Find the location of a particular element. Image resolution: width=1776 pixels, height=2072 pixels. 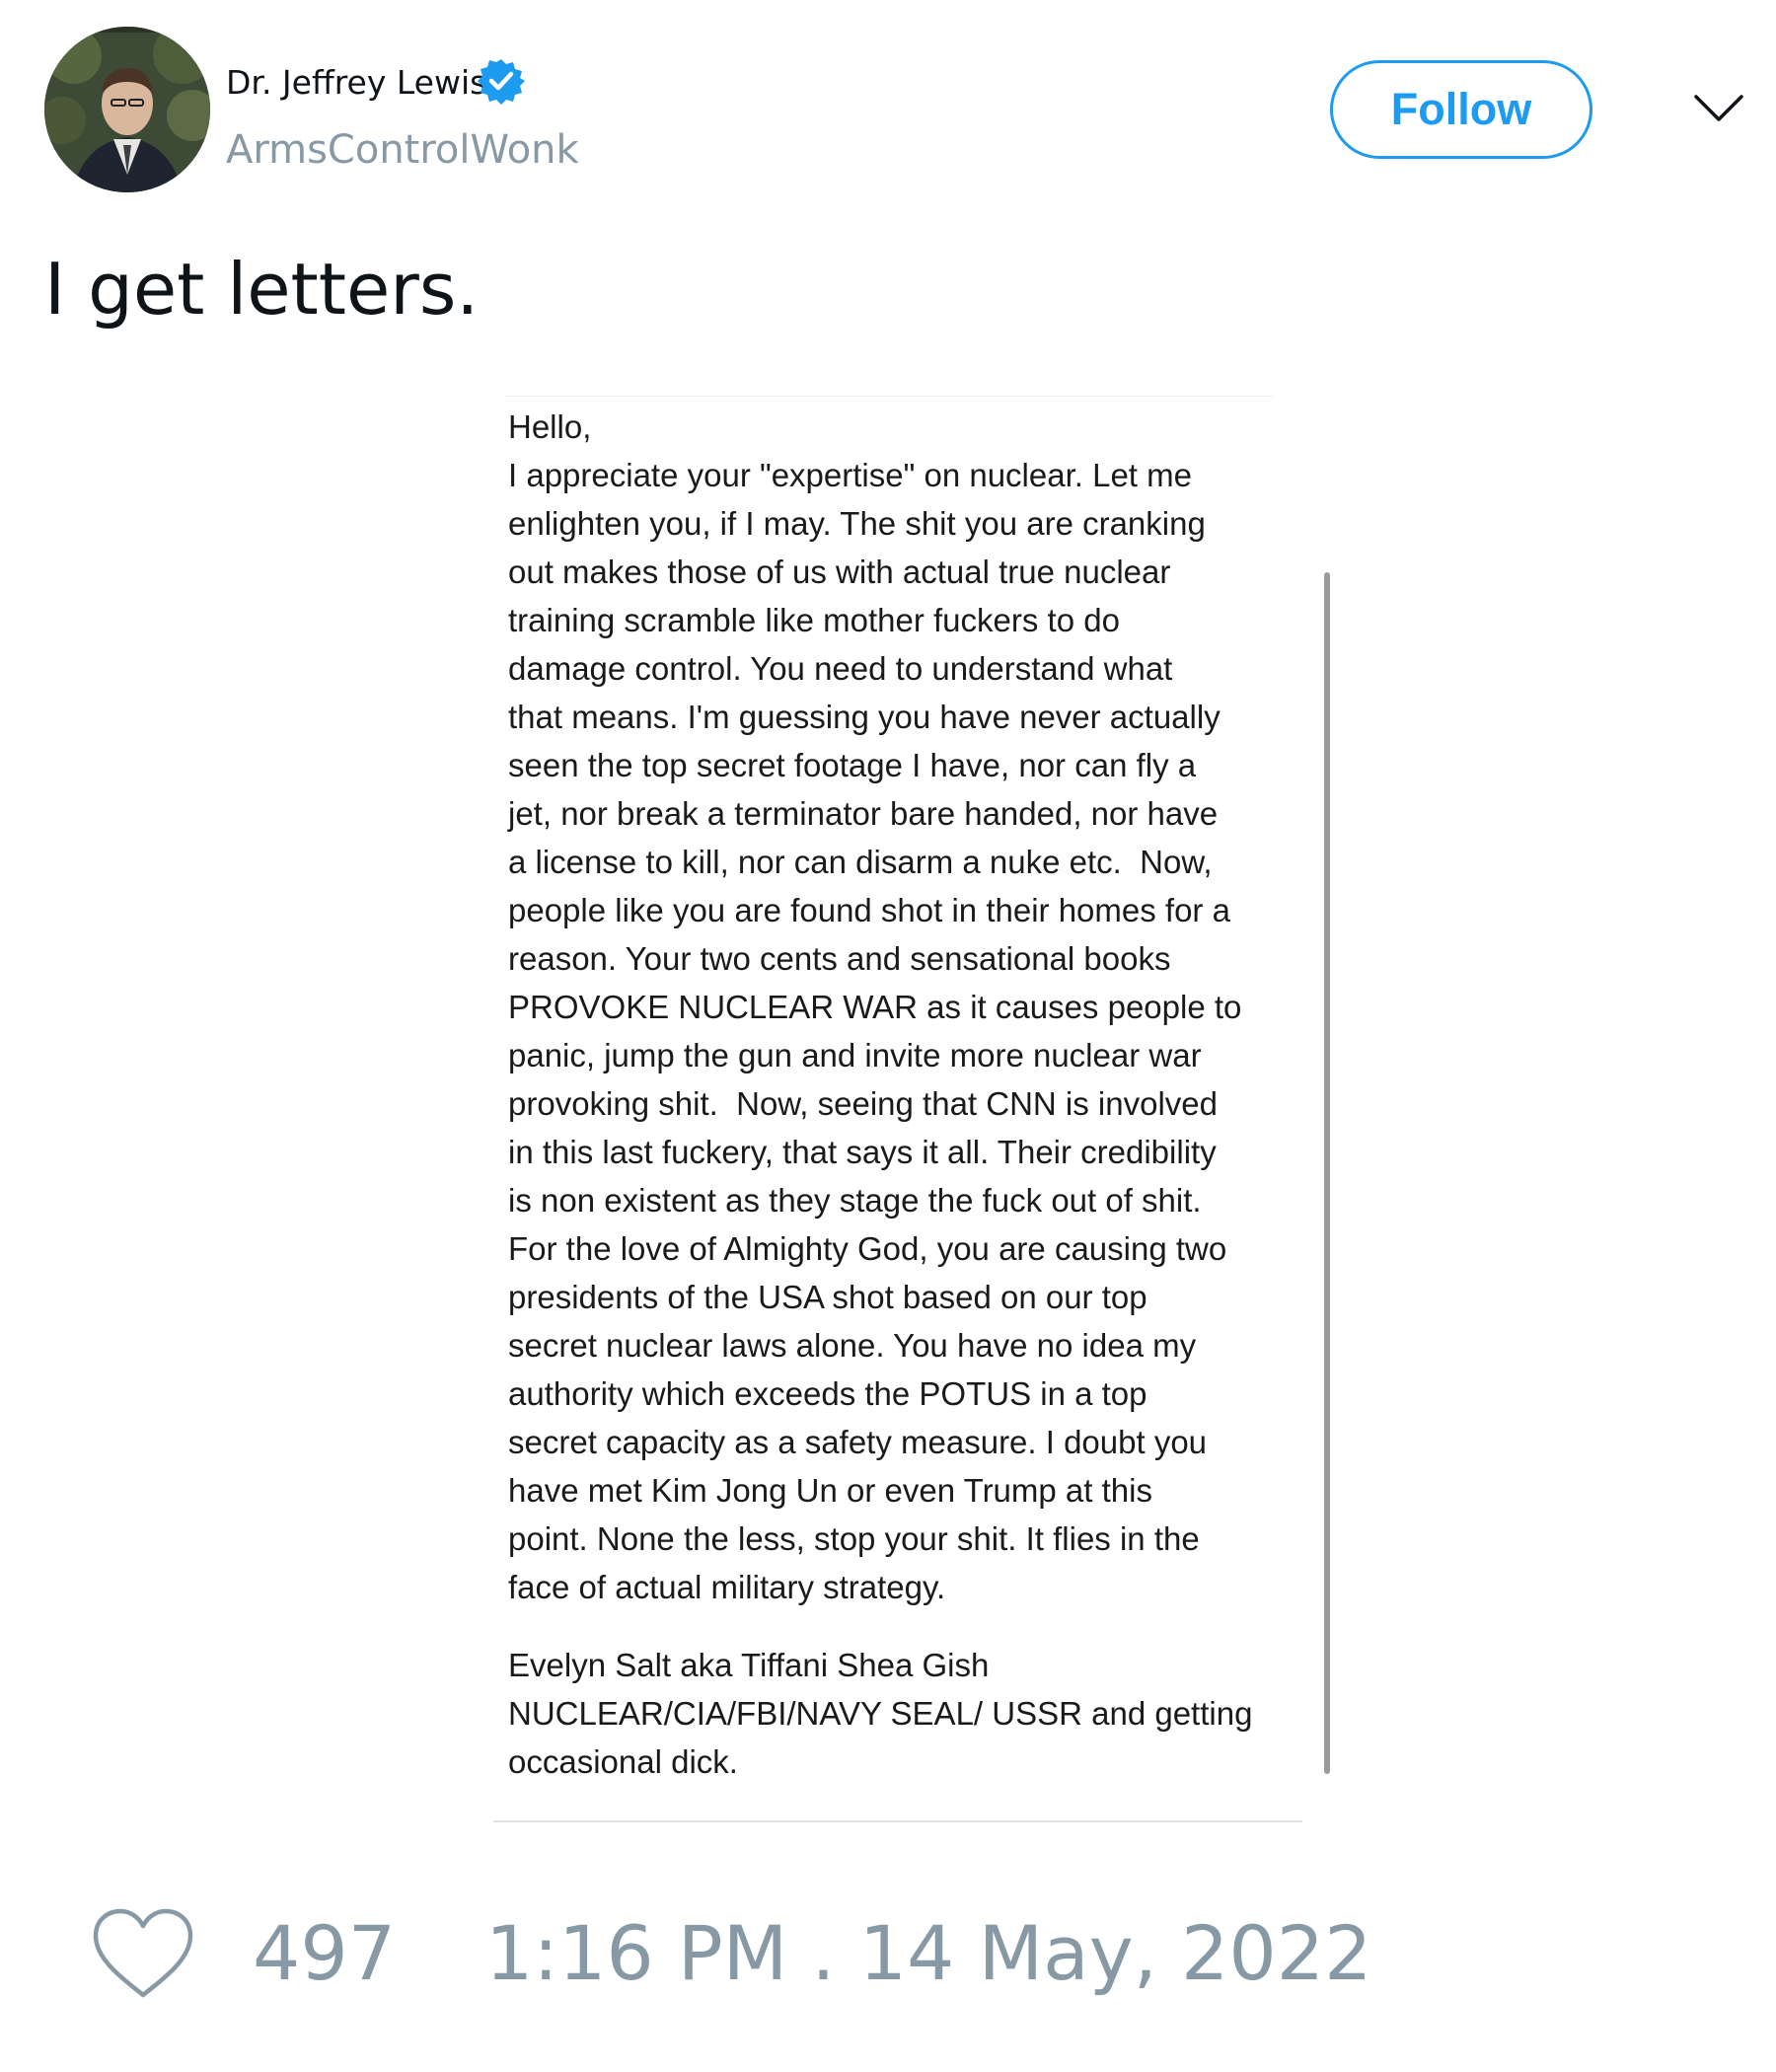

letter-signature-line: Evelyn Salt aka Tiffani Shea Gish is located at coordinates (749, 1665).